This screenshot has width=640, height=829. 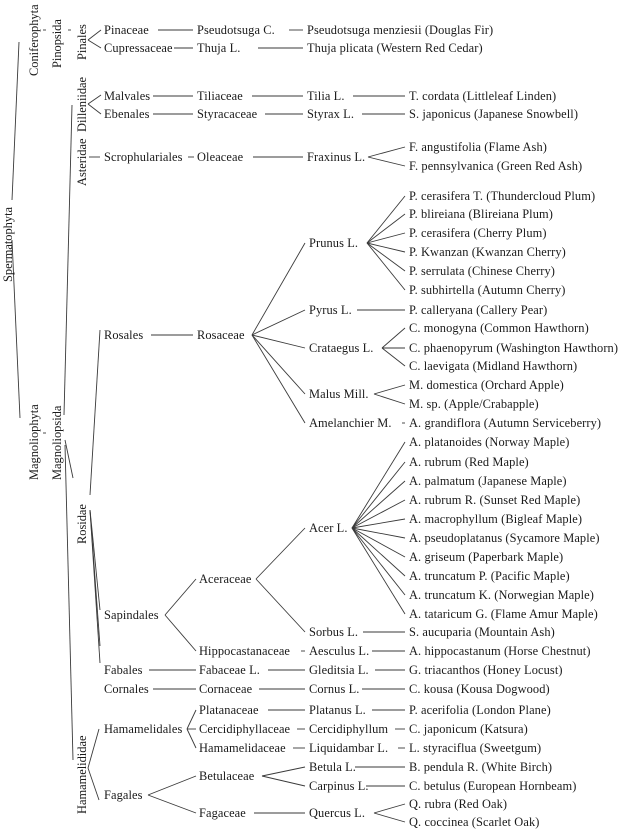 I want to click on node-crataegus-l: Crataegus L., so click(x=341, y=348).